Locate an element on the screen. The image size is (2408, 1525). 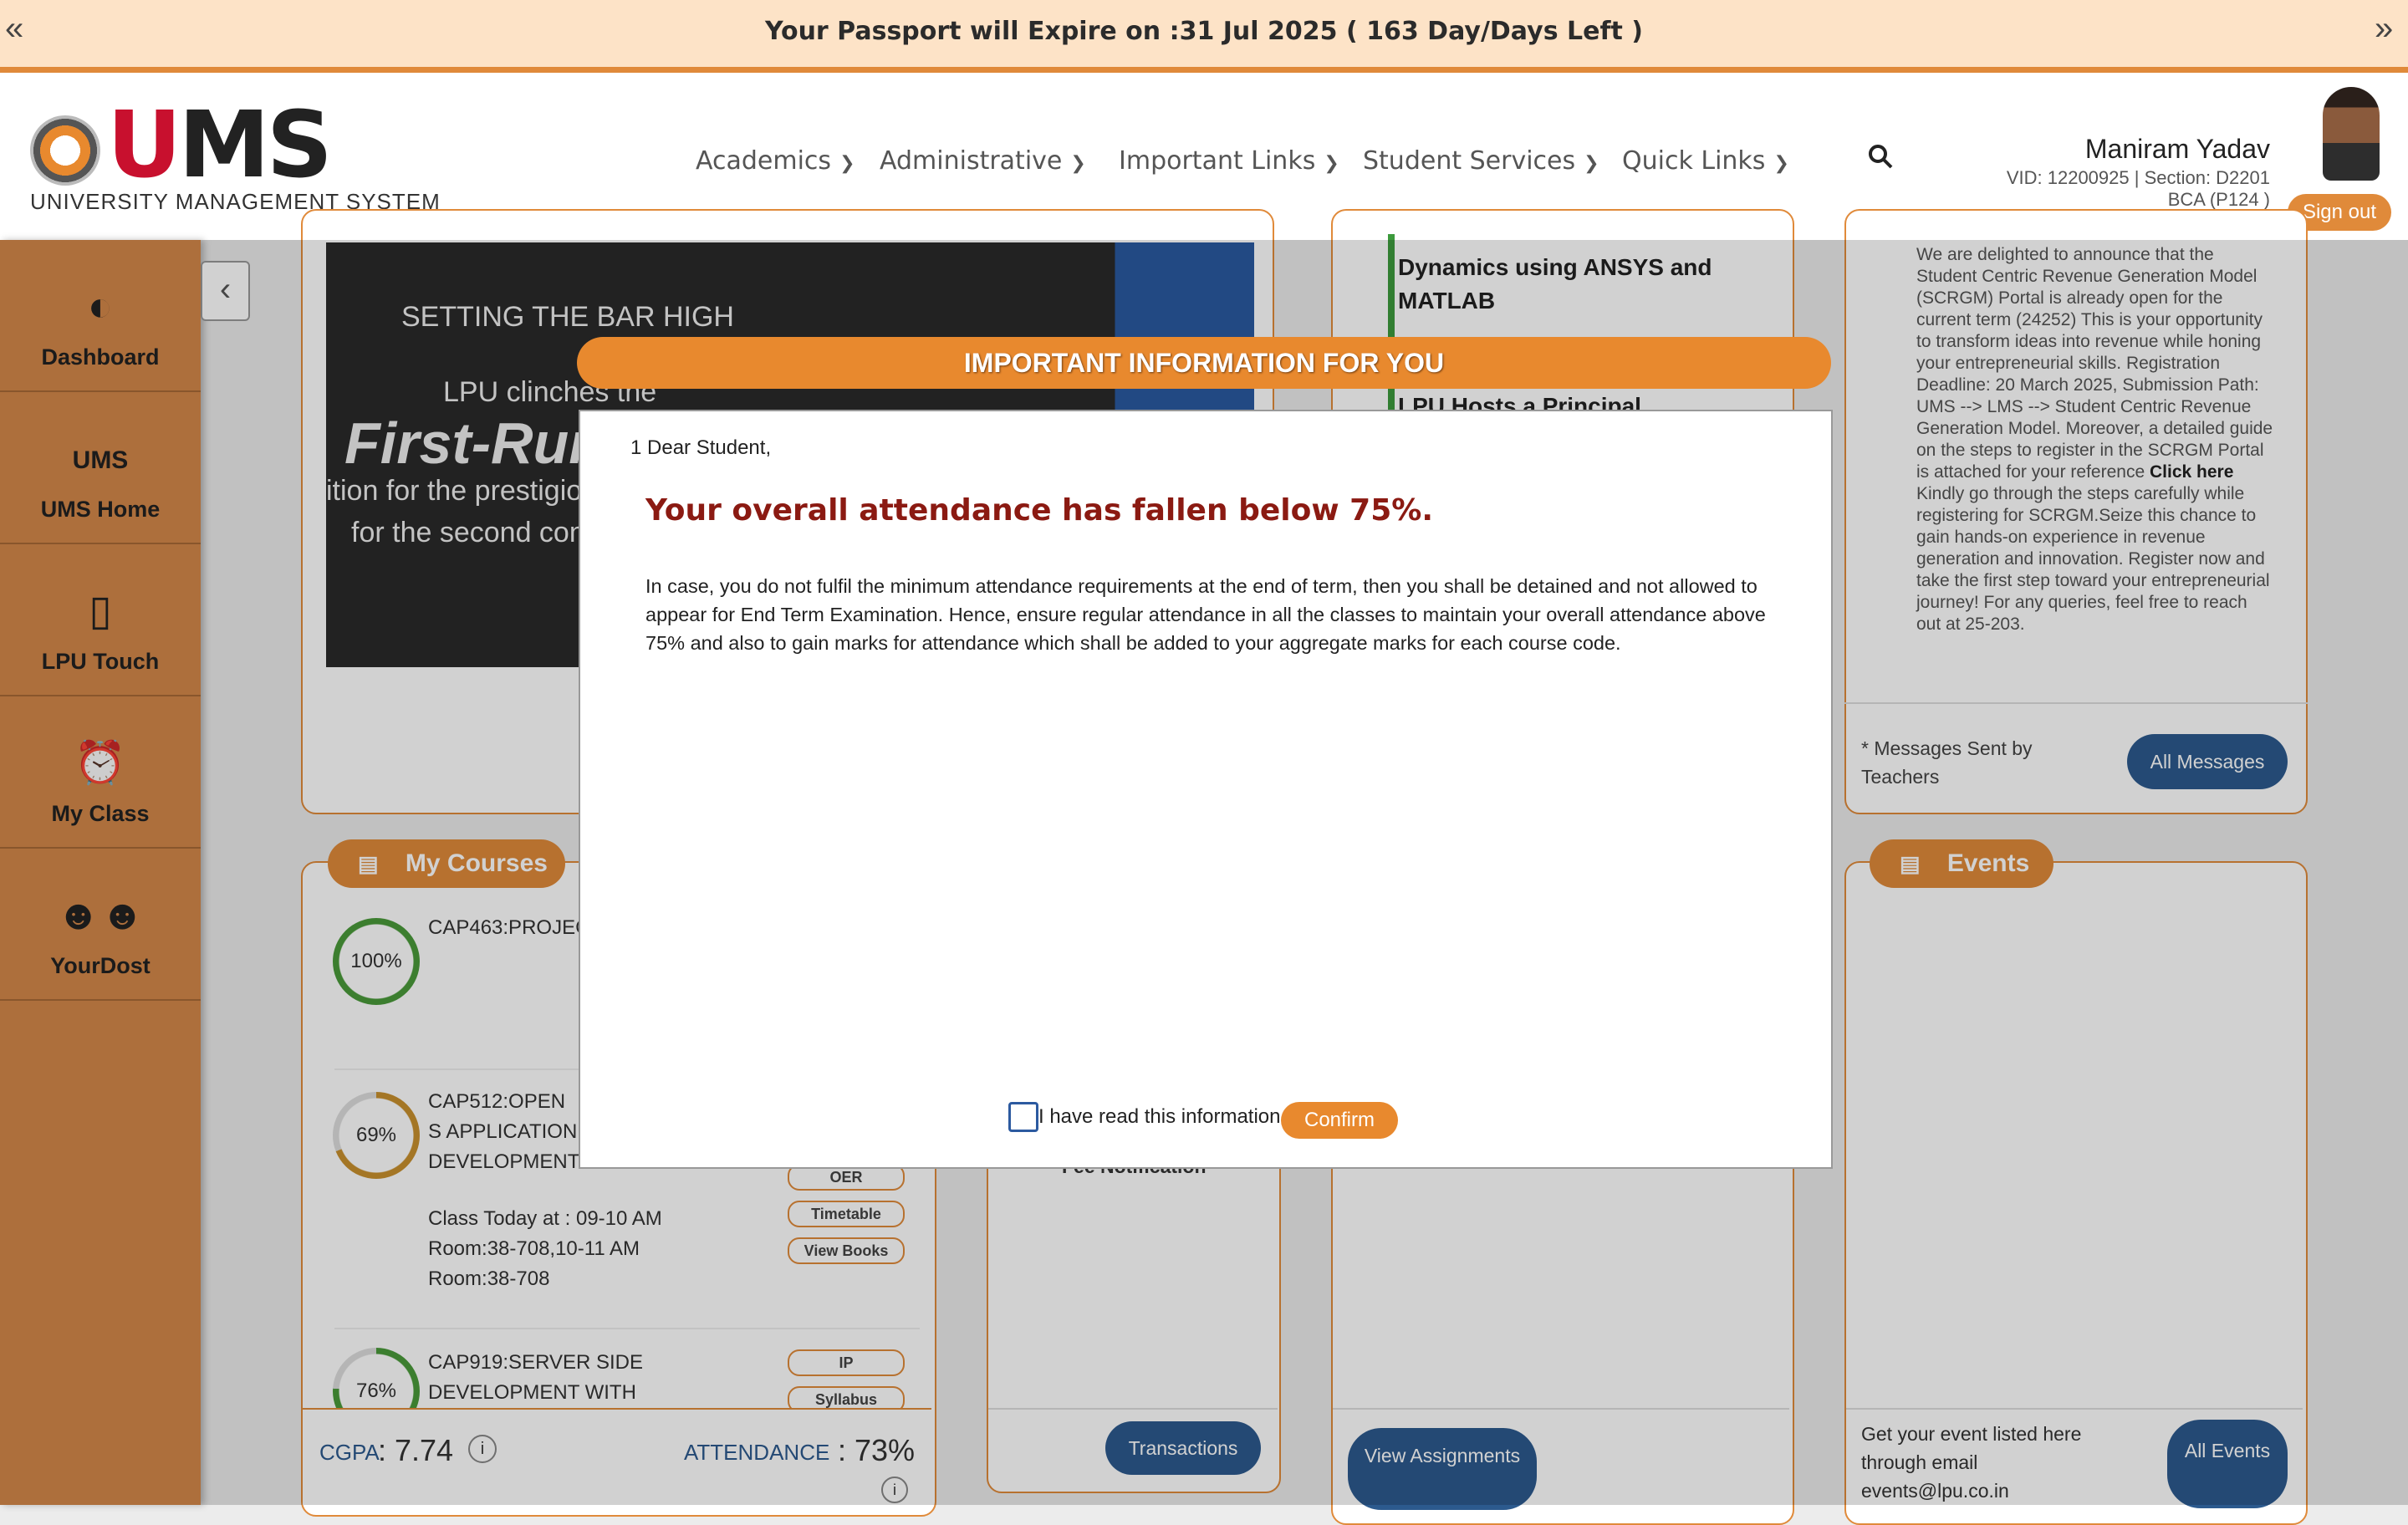
nav-important-links: Important Links ❯ is located at coordinates (1229, 161).